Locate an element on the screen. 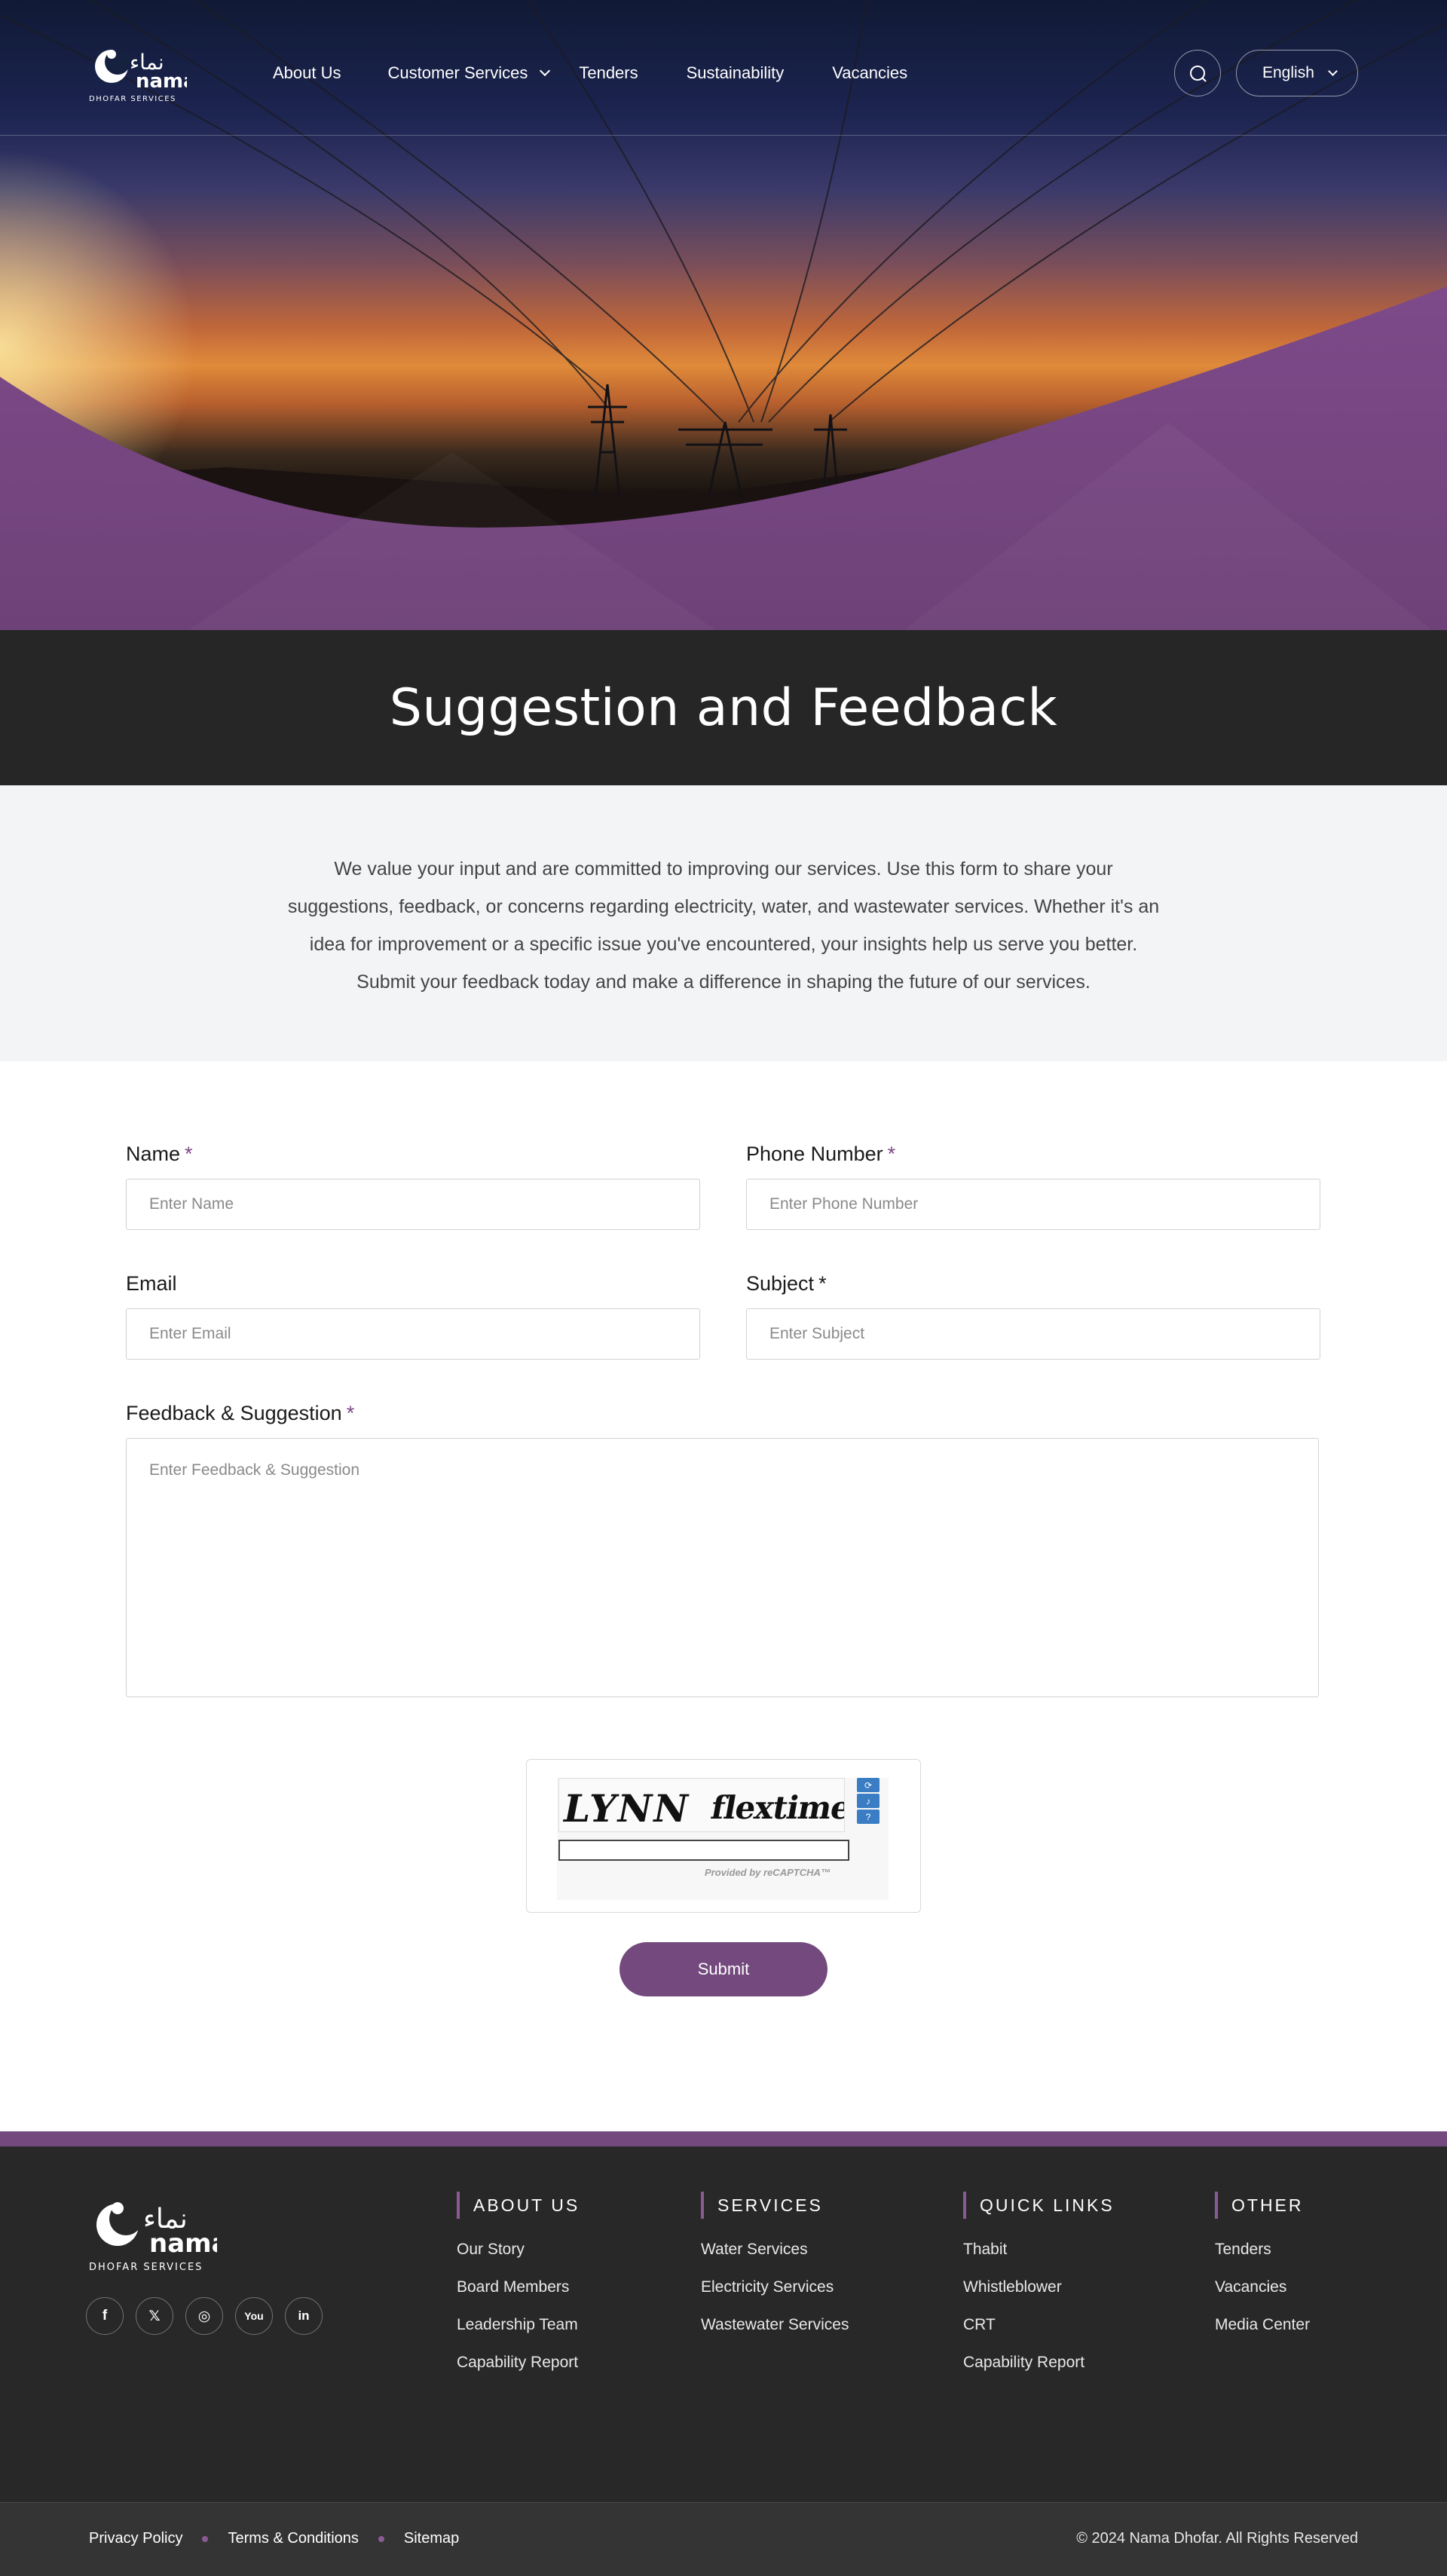 The width and height of the screenshot is (1447, 2576). footer-link: CRT is located at coordinates (1039, 2324).